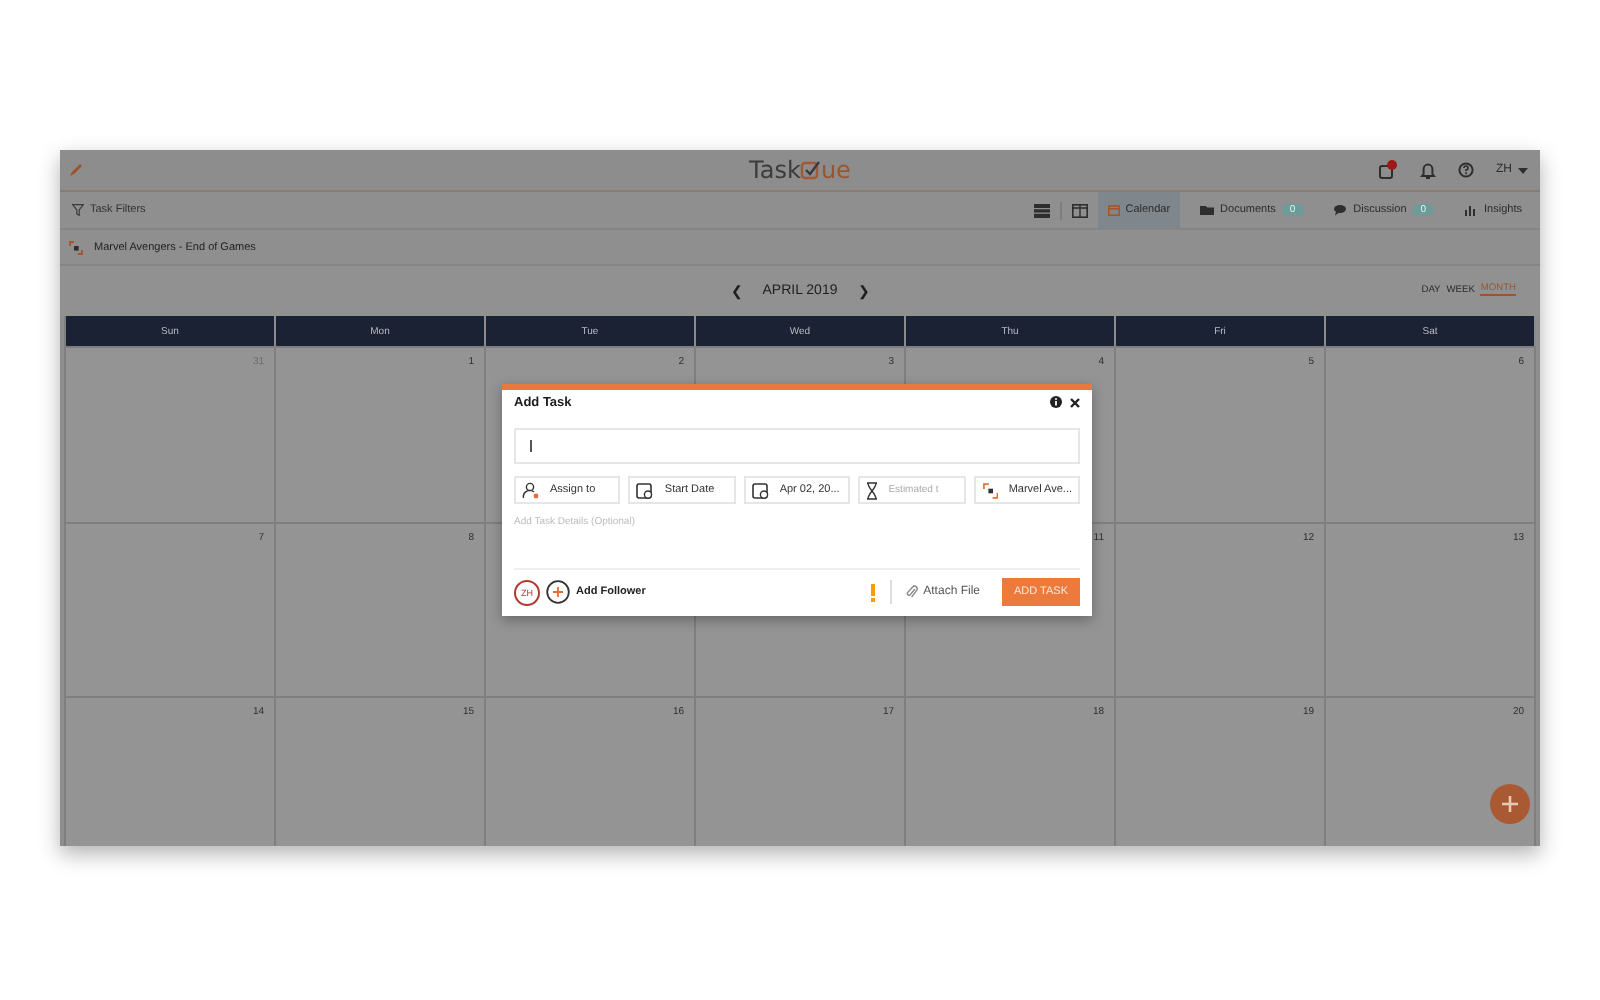 The height and width of the screenshot is (1000, 1600). I want to click on logo-text: ue, so click(835, 170).